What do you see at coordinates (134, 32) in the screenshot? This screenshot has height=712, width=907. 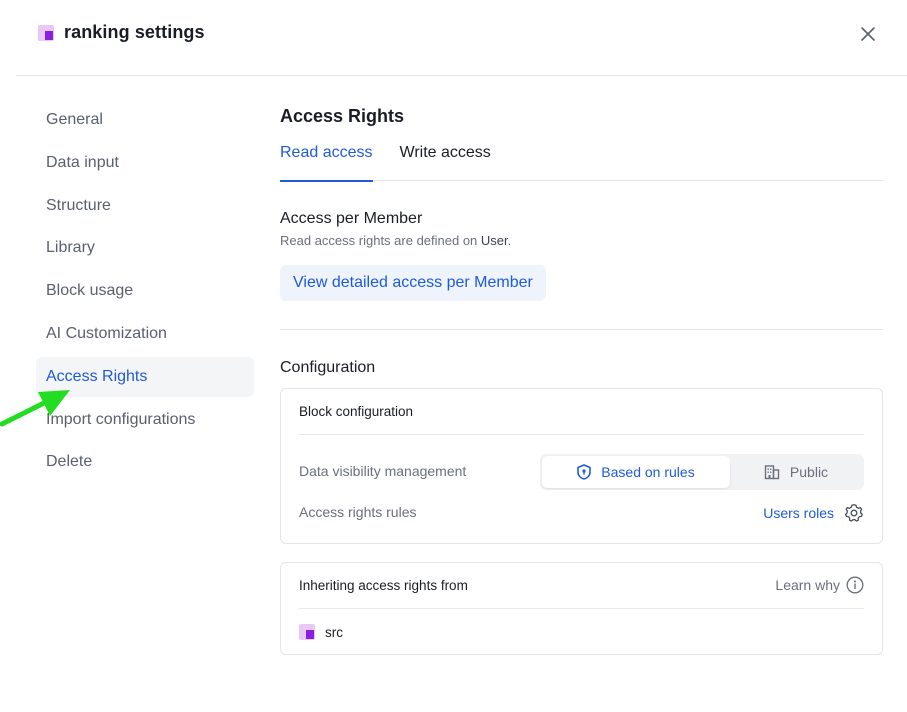 I see `modal-title: ranking settings` at bounding box center [134, 32].